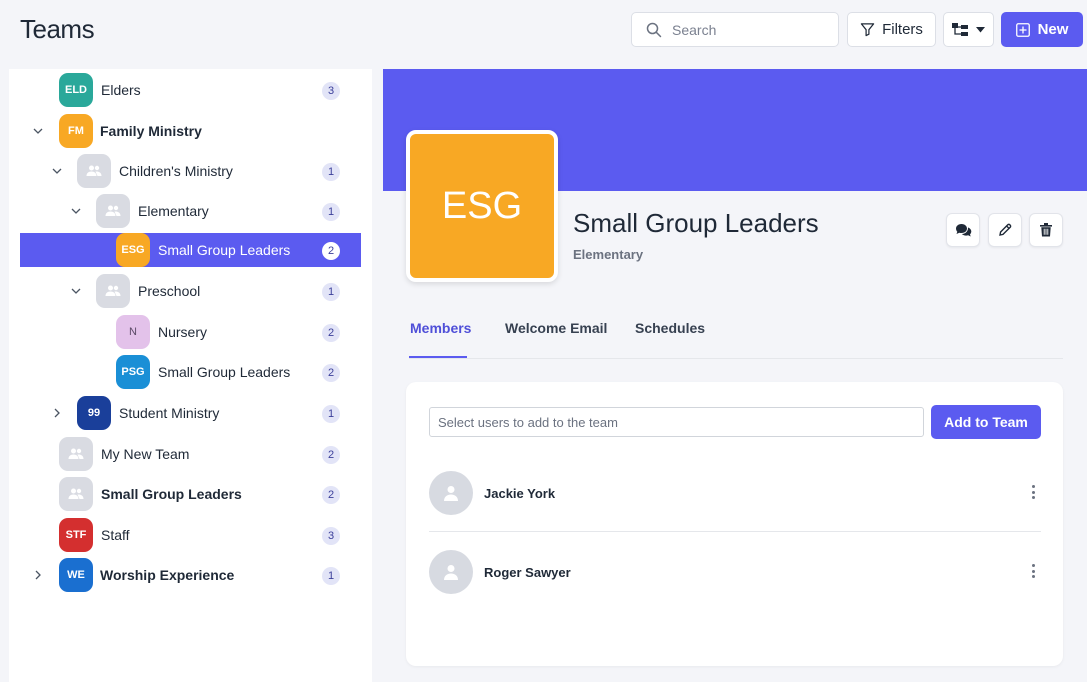 The height and width of the screenshot is (682, 1087). I want to click on tree-item-nursery: N Nursery 2, so click(190, 332).